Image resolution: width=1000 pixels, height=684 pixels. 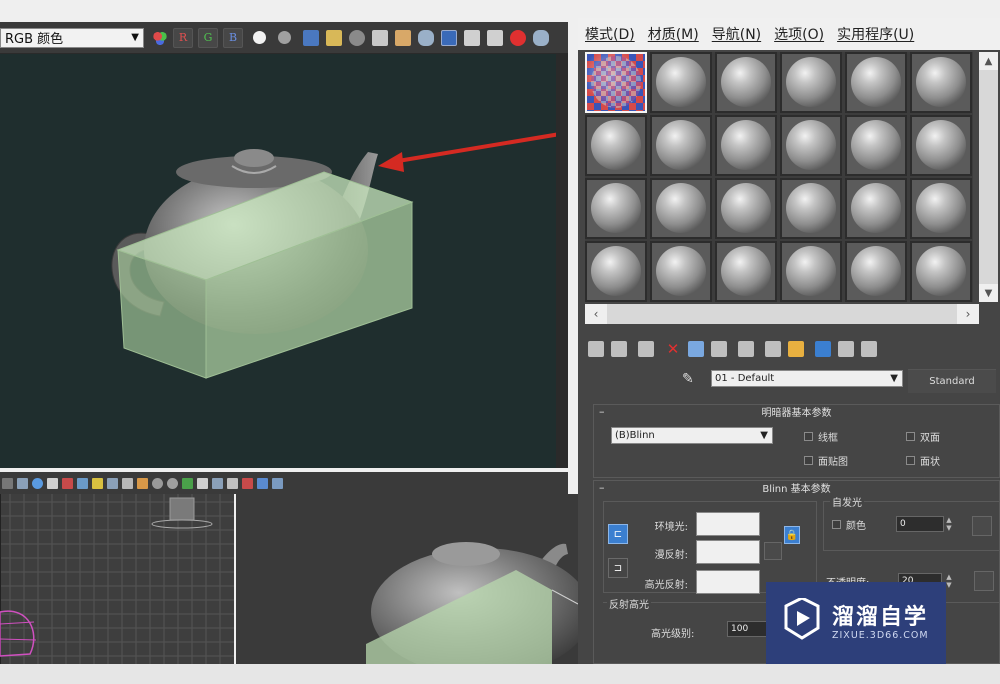 I want to click on scroll-down-icon: ▼, so click(x=988, y=293).